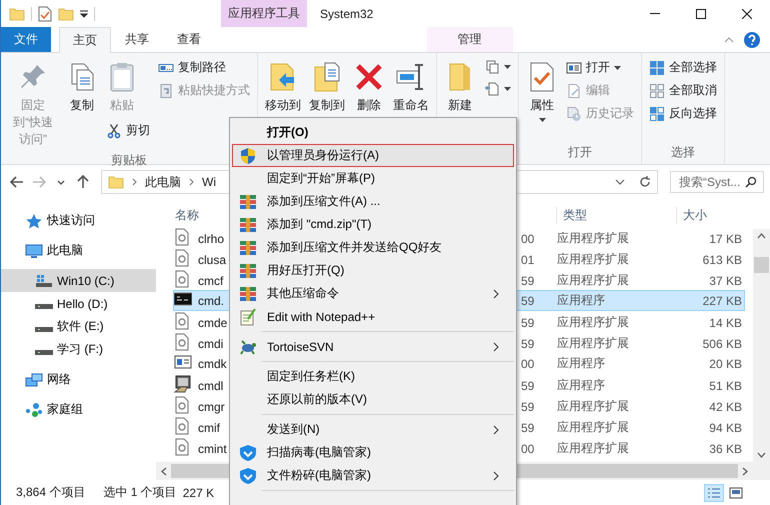 Image resolution: width=770 pixels, height=505 pixels. Describe the element at coordinates (198, 493) in the screenshot. I see `selection-size: 227 K` at that location.